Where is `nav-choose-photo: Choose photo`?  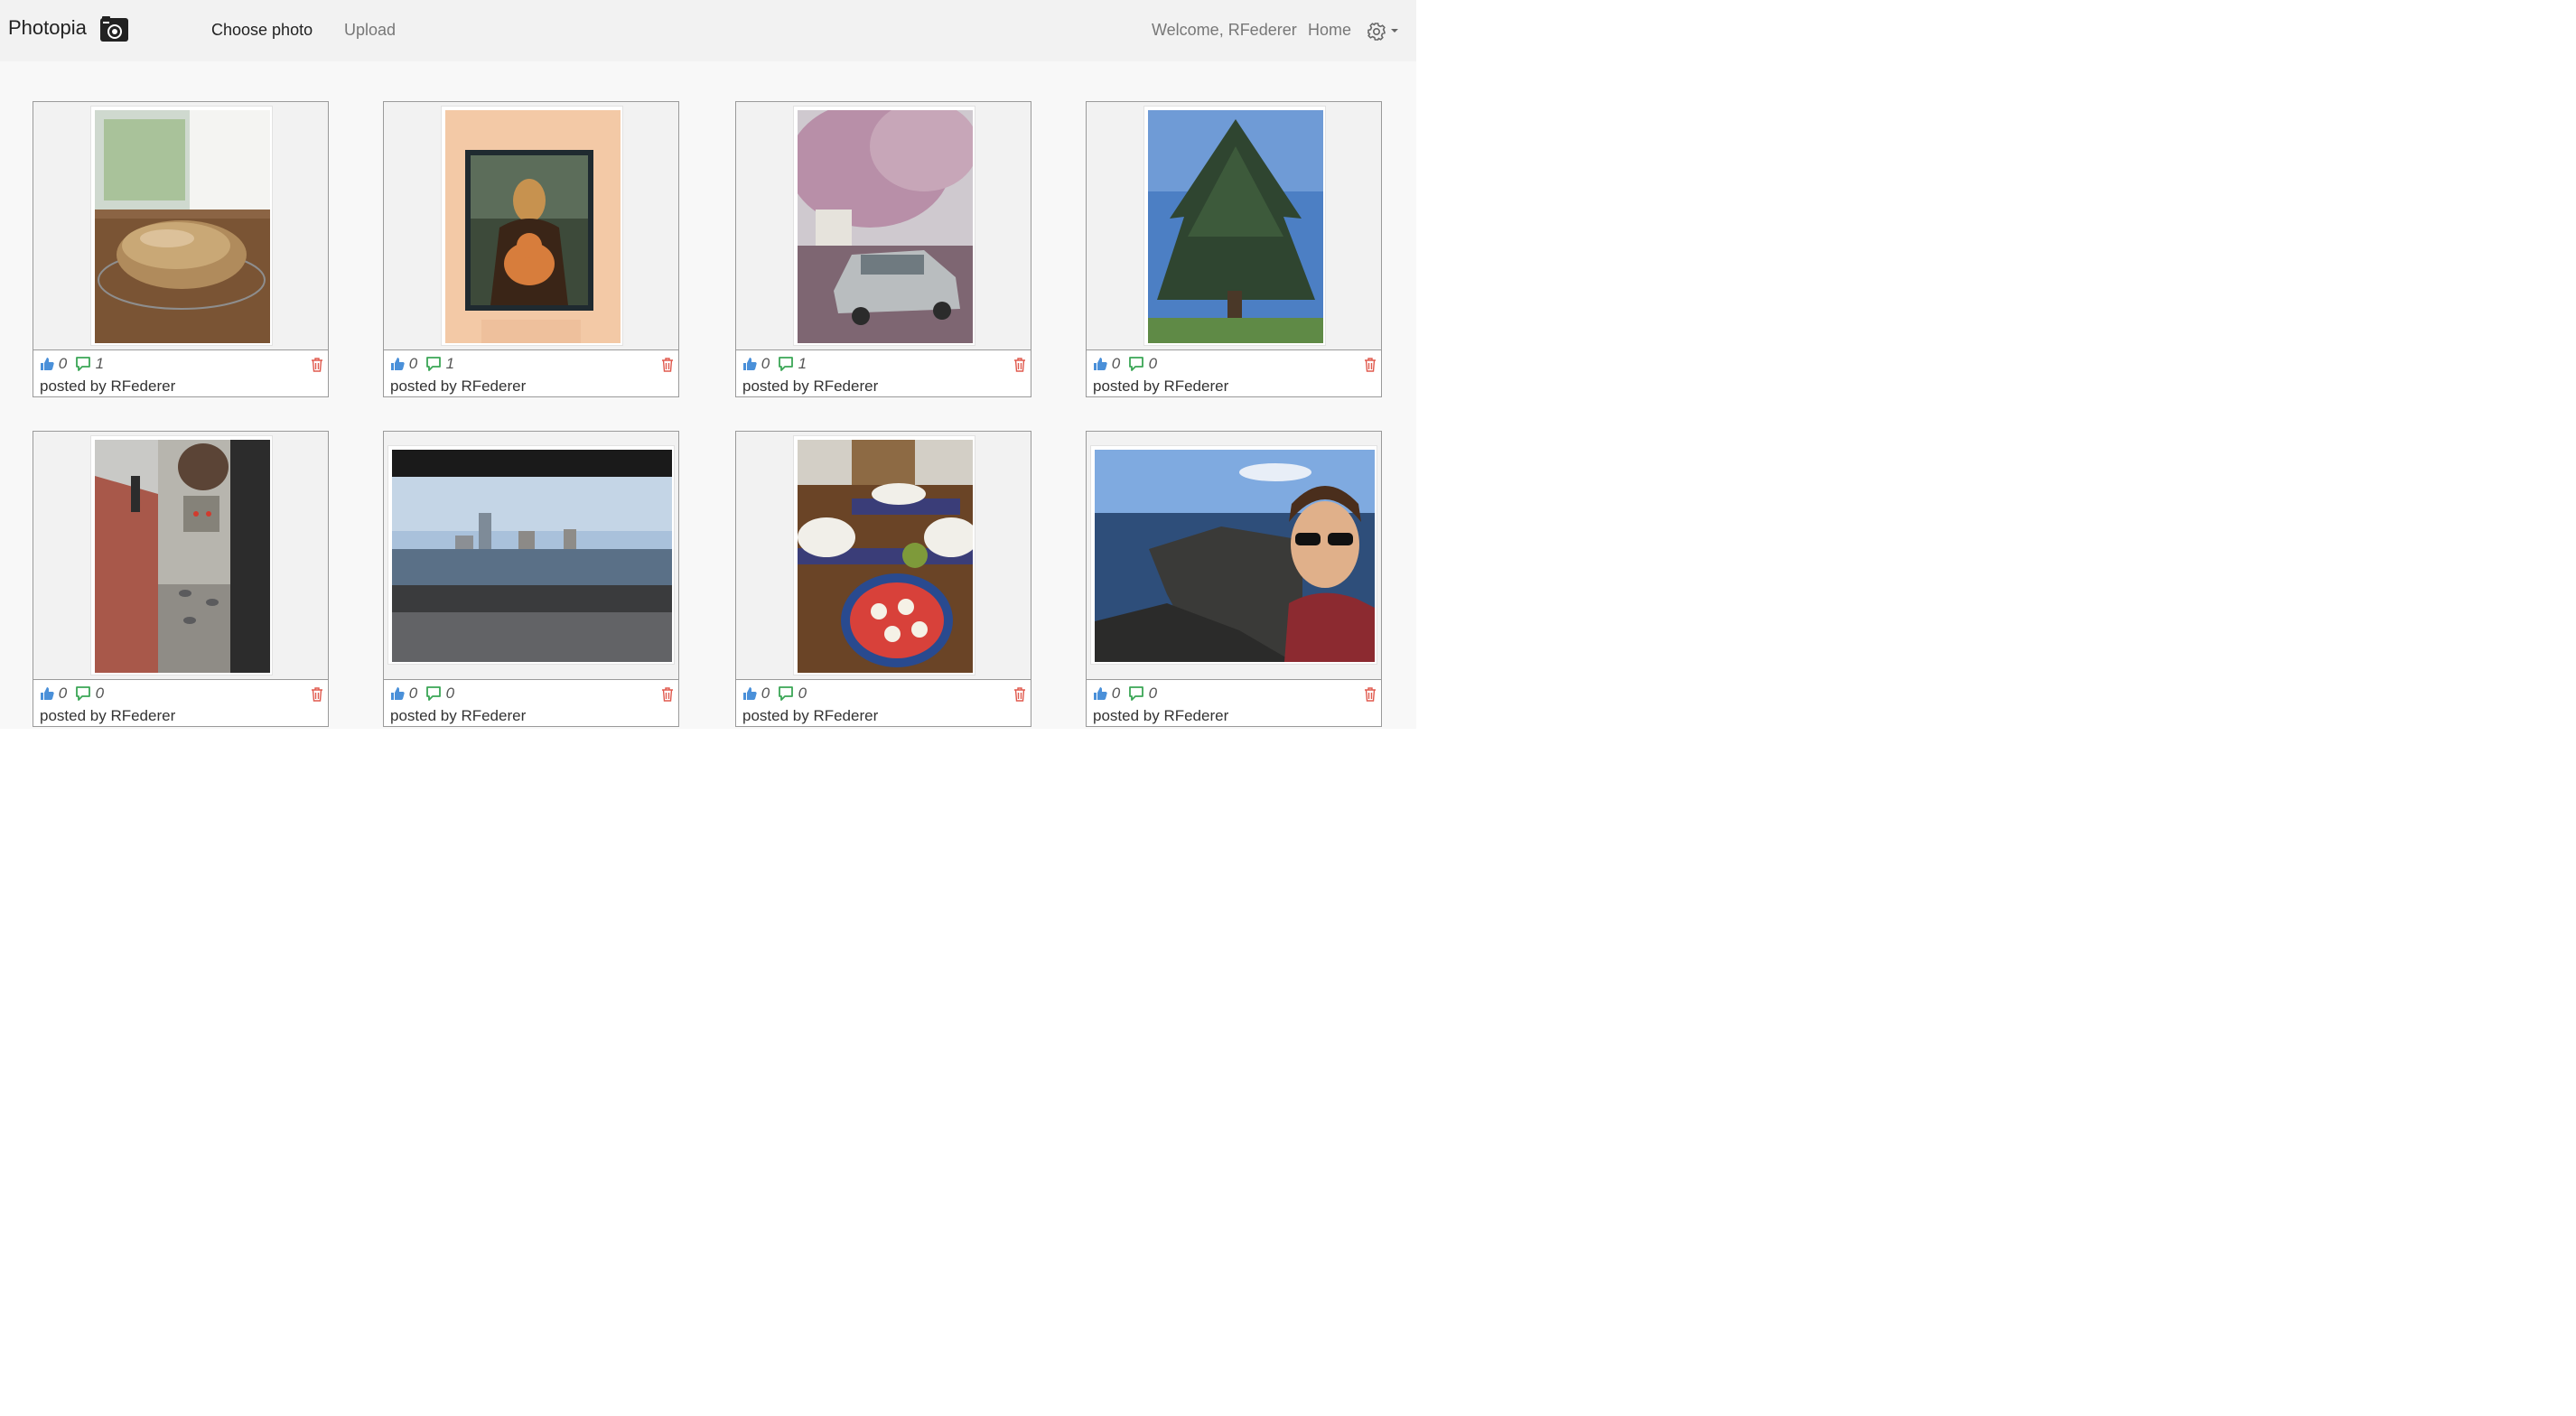 nav-choose-photo: Choose photo is located at coordinates (262, 30).